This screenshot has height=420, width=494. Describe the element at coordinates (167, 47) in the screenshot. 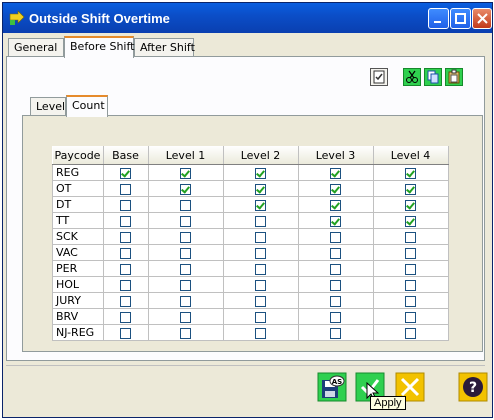

I see `tab-after-shift-label: After Shift` at that location.